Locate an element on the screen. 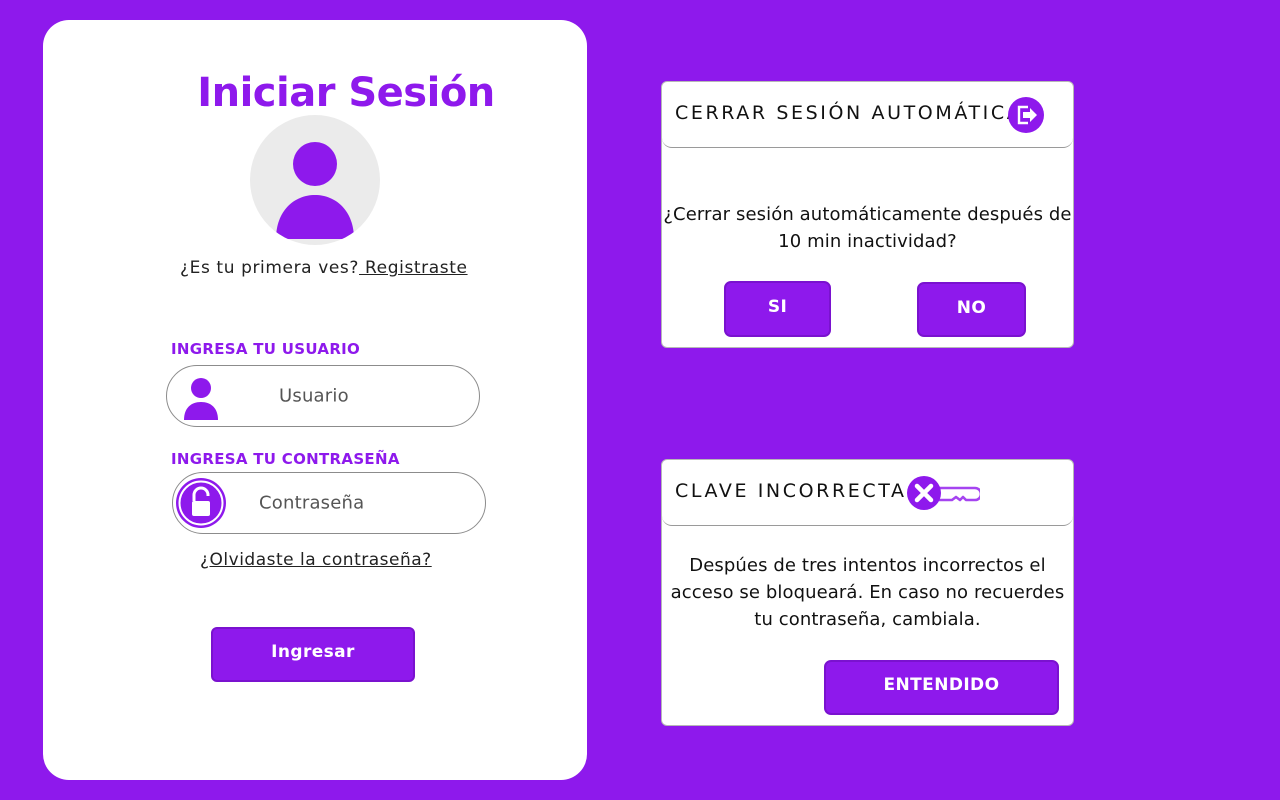 The height and width of the screenshot is (800, 1280). dialog-title: CLAVE INCORRECTA is located at coordinates (791, 491).